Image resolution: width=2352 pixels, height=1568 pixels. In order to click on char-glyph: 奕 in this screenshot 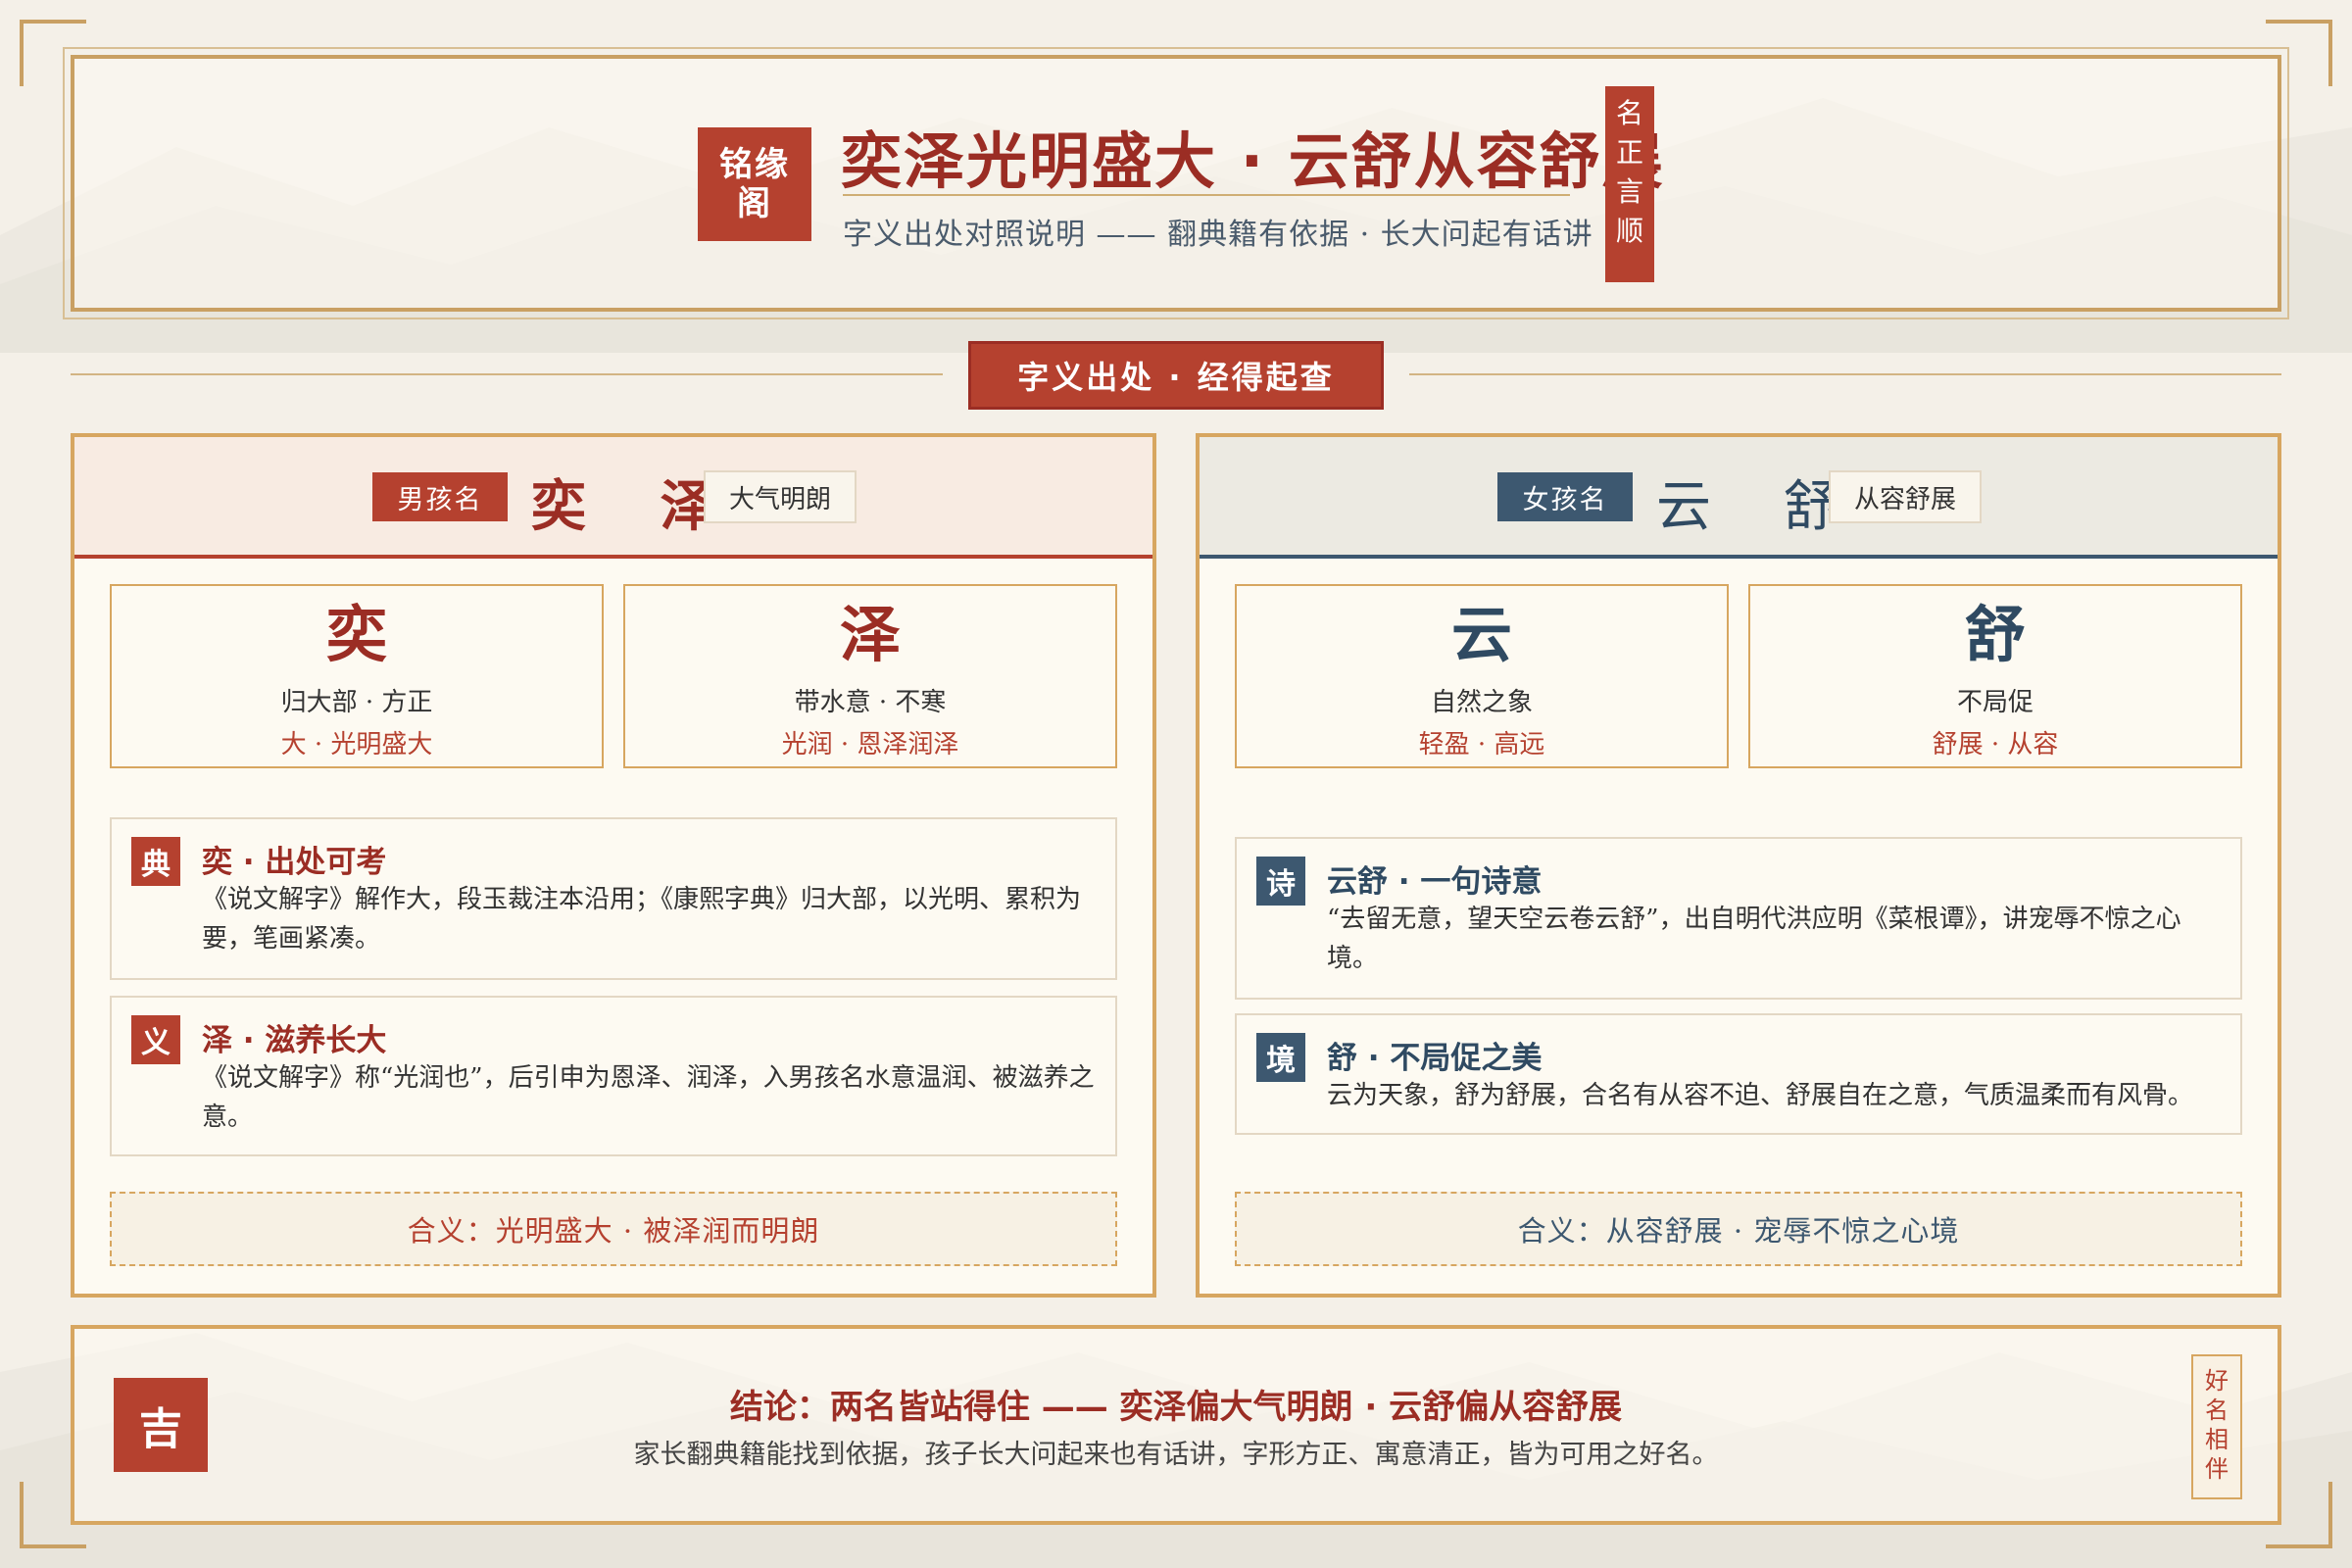, I will do `click(356, 634)`.